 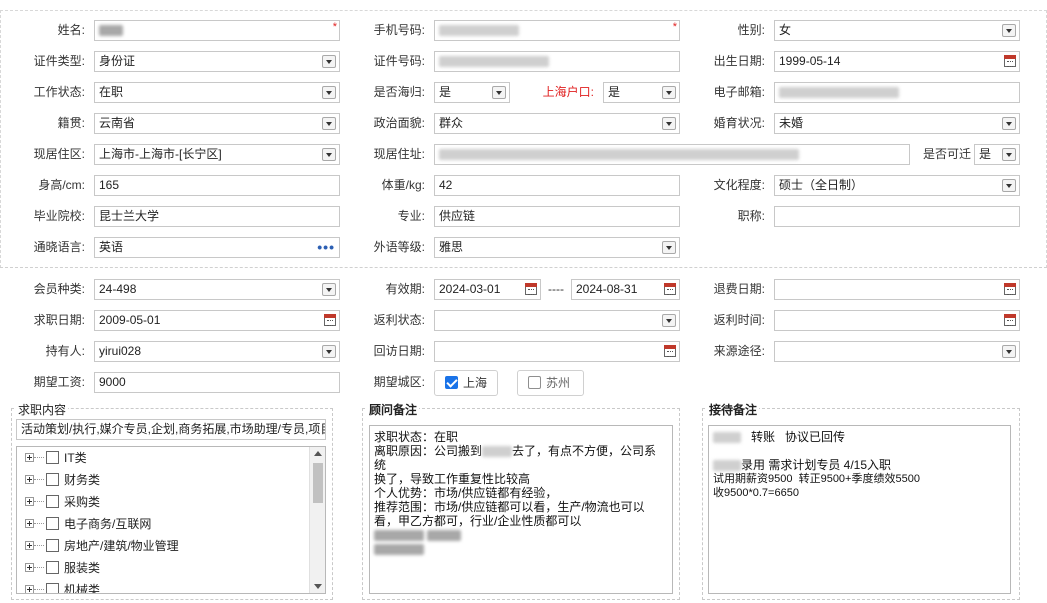 What do you see at coordinates (217, 247) in the screenshot?
I see `language-input: 英语 •••` at bounding box center [217, 247].